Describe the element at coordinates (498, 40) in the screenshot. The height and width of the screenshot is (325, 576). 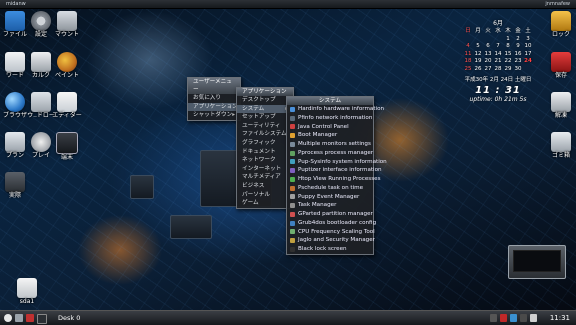
I see `calendar-day` at that location.